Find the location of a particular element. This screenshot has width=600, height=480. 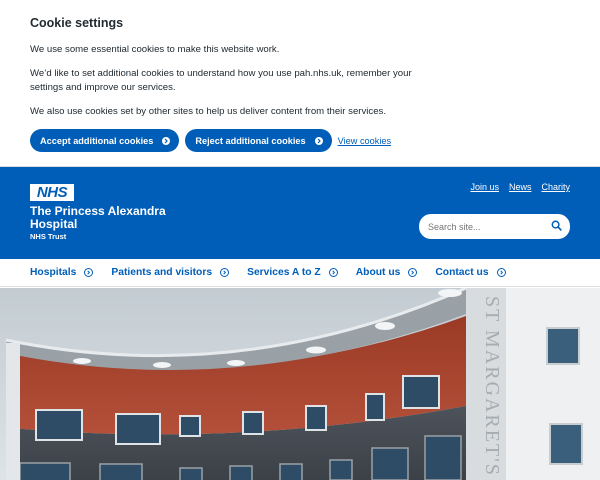

join-us-link: Join us is located at coordinates (484, 187).